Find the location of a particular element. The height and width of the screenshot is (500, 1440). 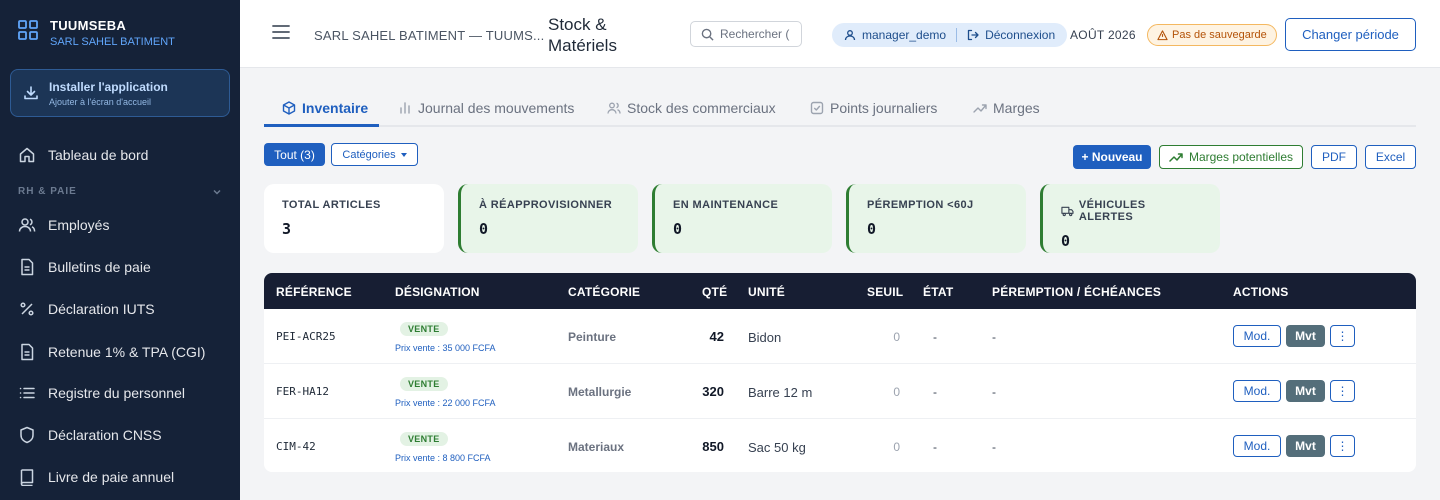

document-icon is located at coordinates (27, 352).